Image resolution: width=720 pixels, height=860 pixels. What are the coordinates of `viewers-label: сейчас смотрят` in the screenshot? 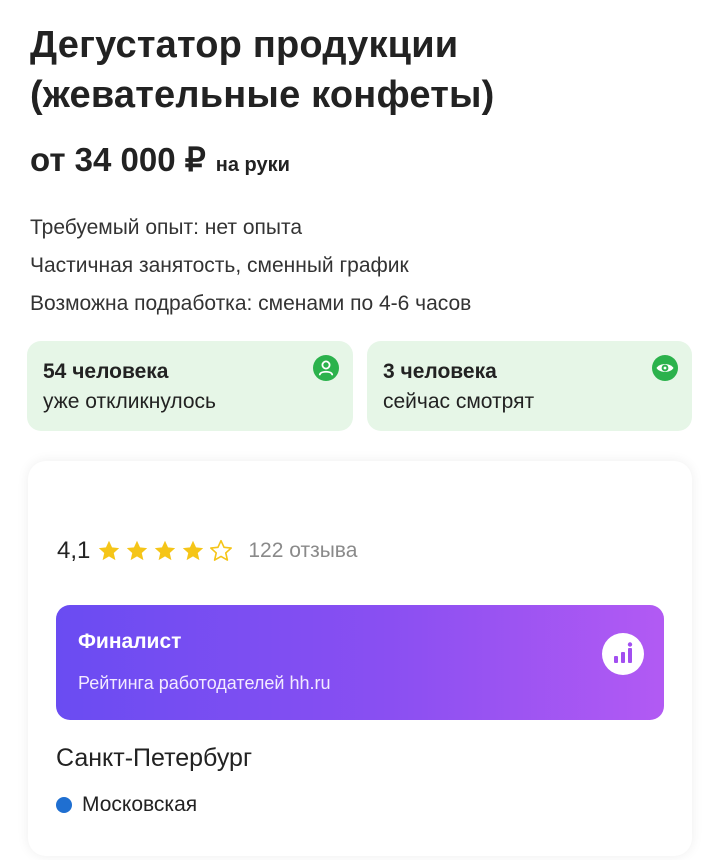 It's located at (459, 401).